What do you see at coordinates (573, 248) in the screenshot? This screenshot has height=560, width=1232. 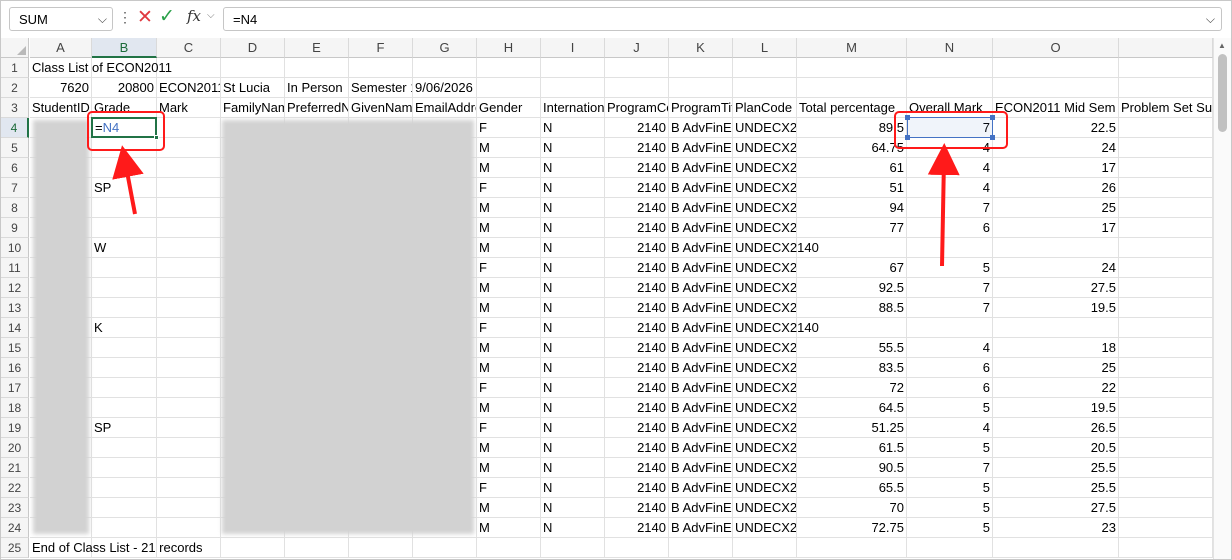 I see `cell-i10: N` at bounding box center [573, 248].